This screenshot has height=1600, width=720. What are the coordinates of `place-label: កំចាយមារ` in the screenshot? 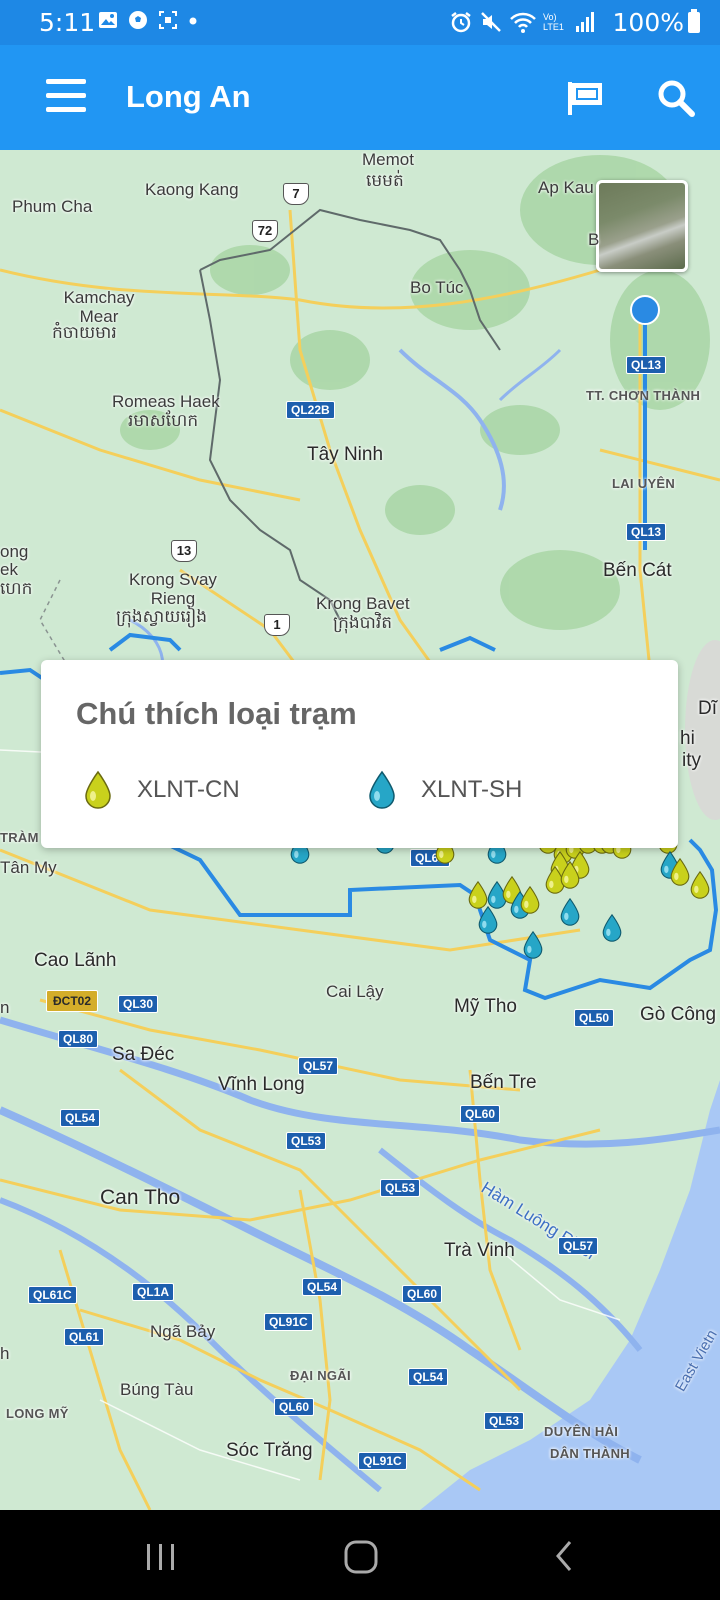 It's located at (84, 332).